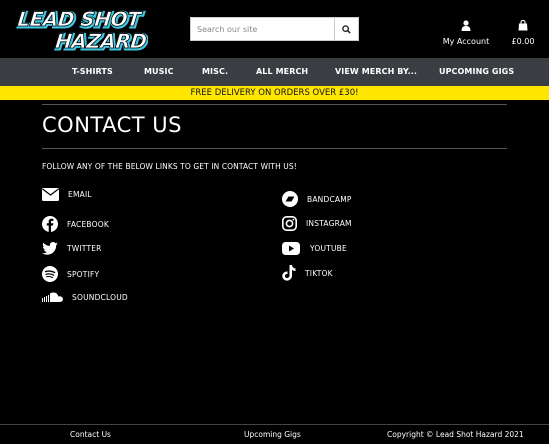 The image size is (549, 444). I want to click on contact-link-tiktok: TIKTOK, so click(307, 273).